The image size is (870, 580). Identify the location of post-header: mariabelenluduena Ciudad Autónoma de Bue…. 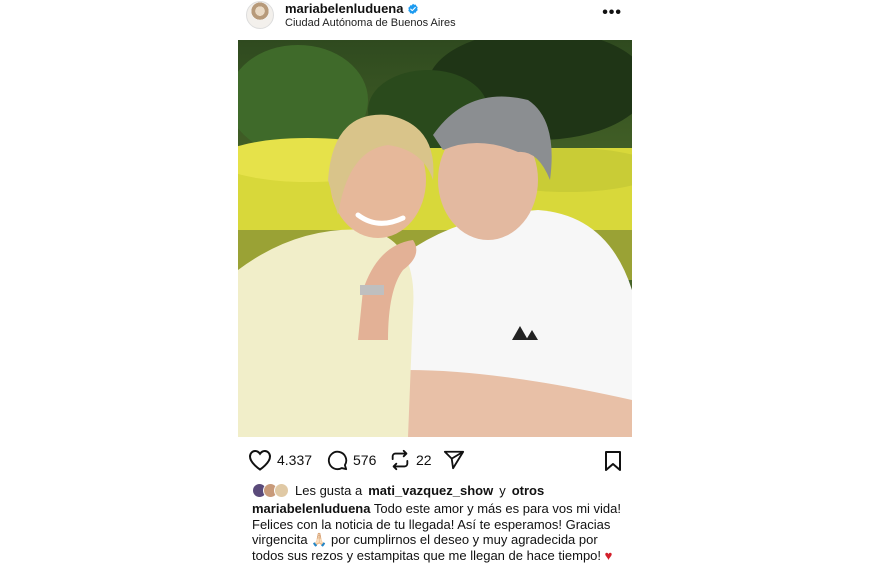
(435, 18).